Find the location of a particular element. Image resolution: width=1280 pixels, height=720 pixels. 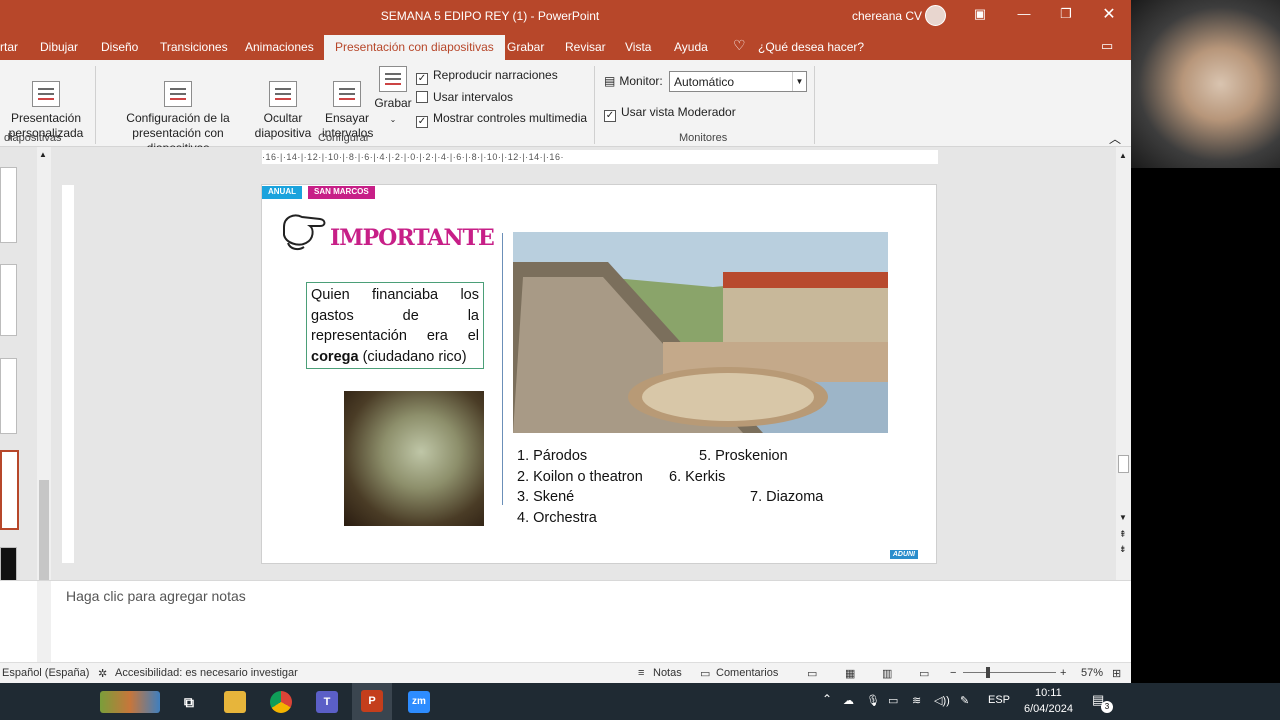

minimize-icon: — is located at coordinates (1024, 13).